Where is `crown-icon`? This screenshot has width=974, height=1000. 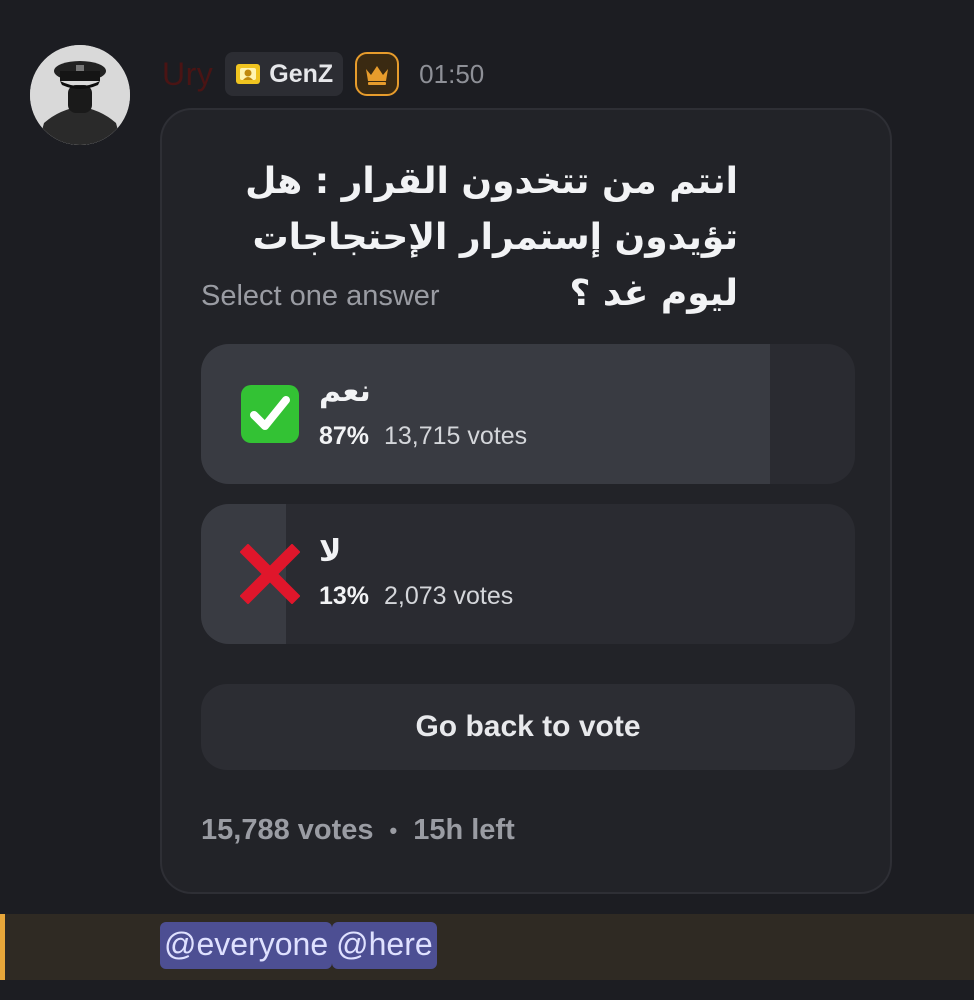 crown-icon is located at coordinates (377, 74).